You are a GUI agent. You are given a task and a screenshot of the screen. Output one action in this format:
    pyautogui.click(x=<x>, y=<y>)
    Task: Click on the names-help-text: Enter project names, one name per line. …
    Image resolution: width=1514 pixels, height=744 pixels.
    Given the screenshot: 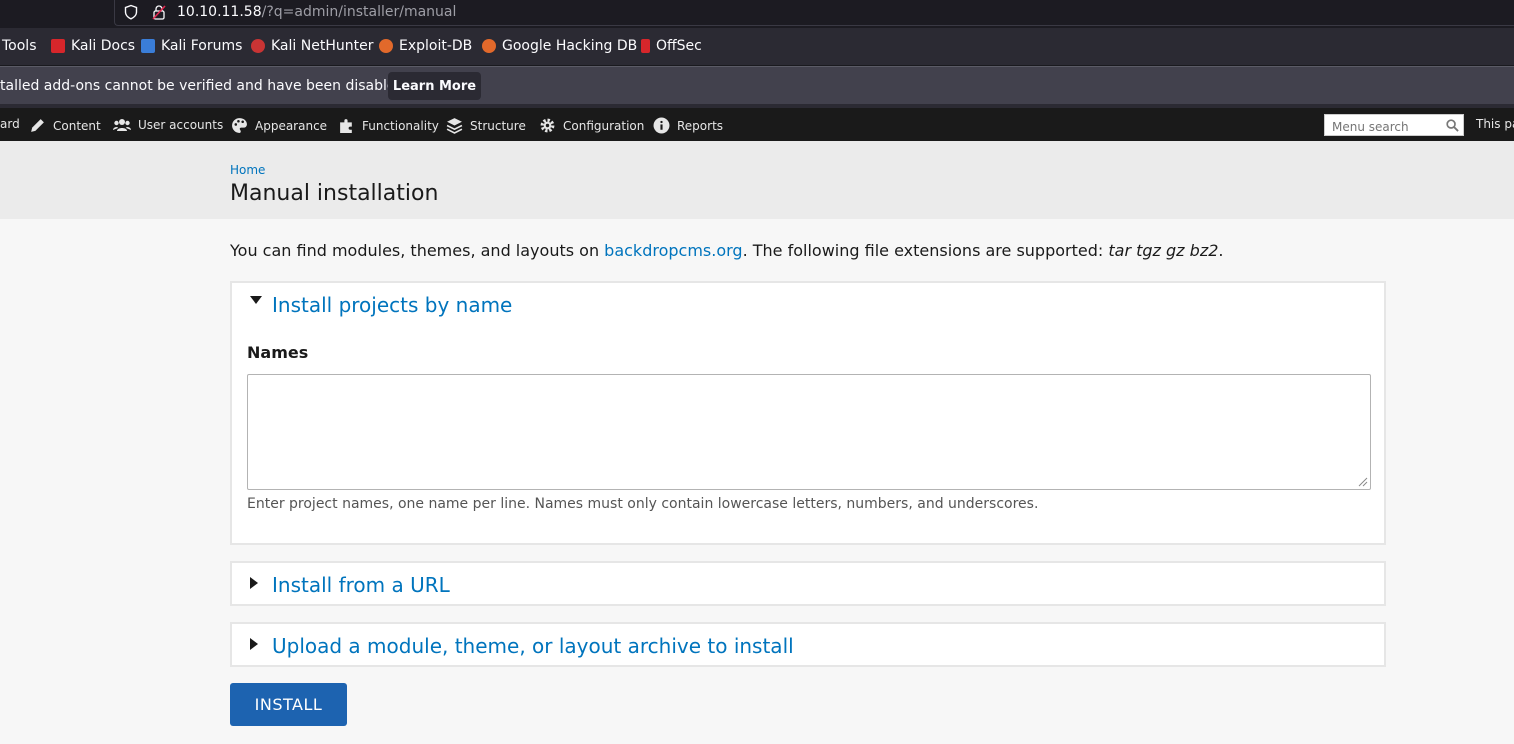 What is the action you would take?
    pyautogui.click(x=643, y=504)
    